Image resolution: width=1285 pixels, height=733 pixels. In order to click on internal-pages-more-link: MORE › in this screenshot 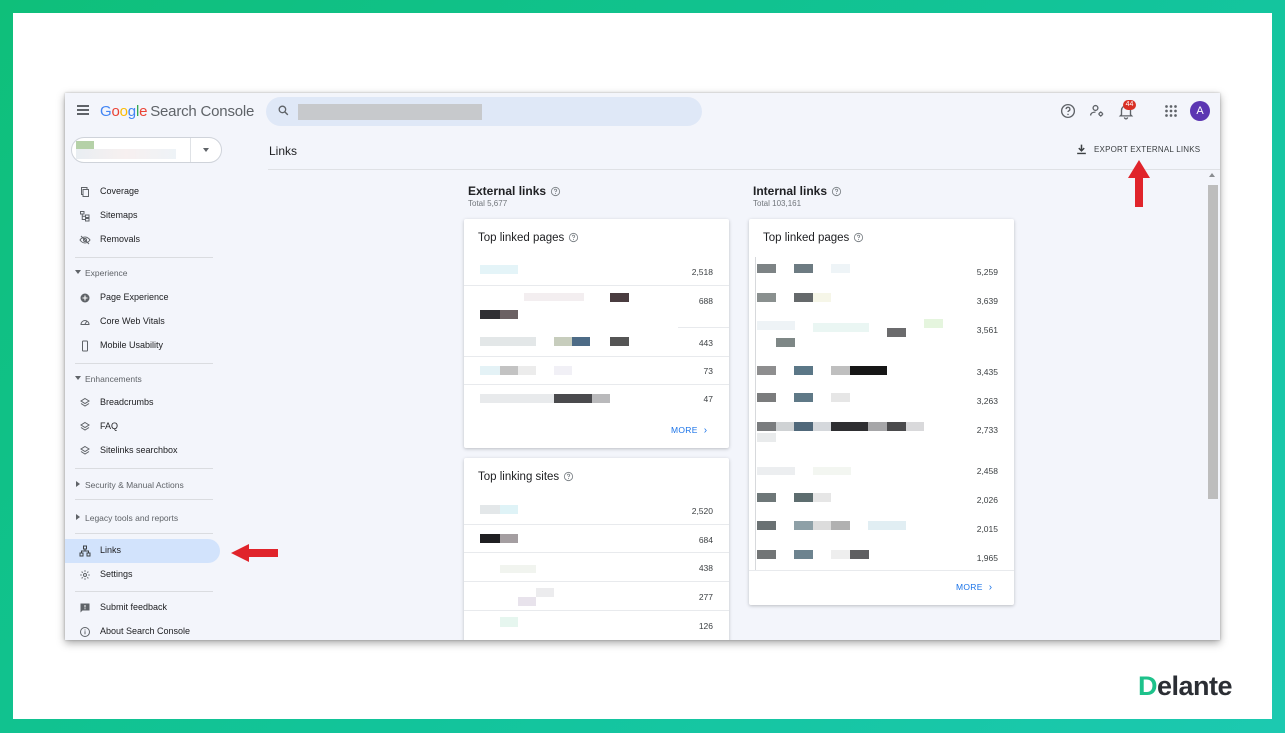, I will do `click(974, 587)`.